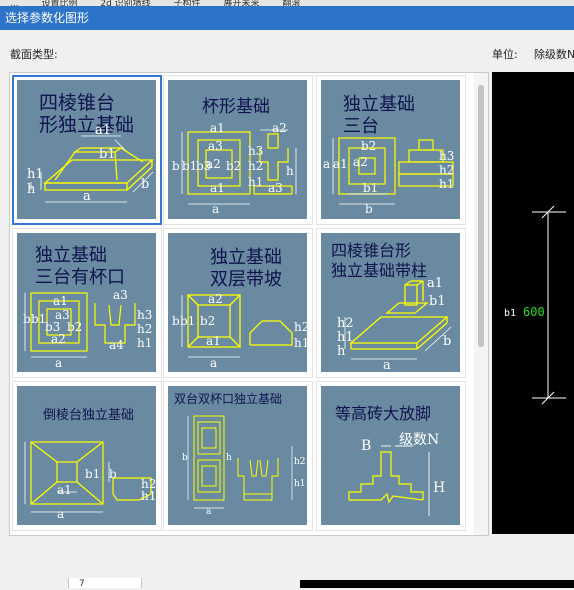  I want to click on shape-tile-double-layer-slope: 独立基础 双层带坡 a2 b b1 b2 a1 a h h, so click(238, 303).